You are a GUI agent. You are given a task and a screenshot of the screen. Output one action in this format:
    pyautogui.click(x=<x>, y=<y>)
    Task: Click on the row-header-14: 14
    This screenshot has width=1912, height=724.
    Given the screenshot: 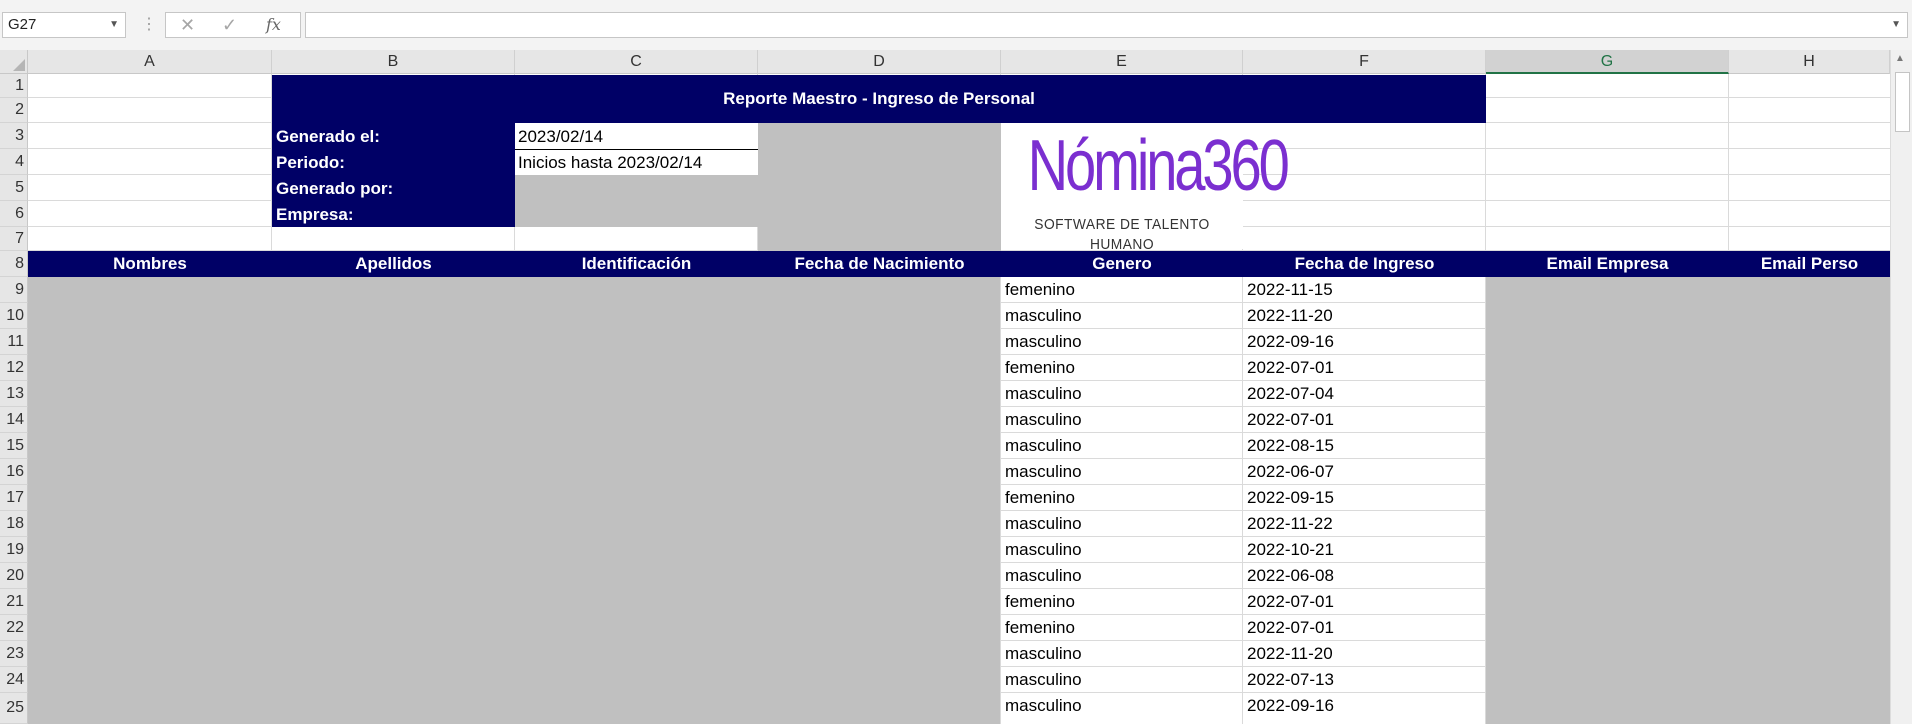 What is the action you would take?
    pyautogui.click(x=14, y=420)
    